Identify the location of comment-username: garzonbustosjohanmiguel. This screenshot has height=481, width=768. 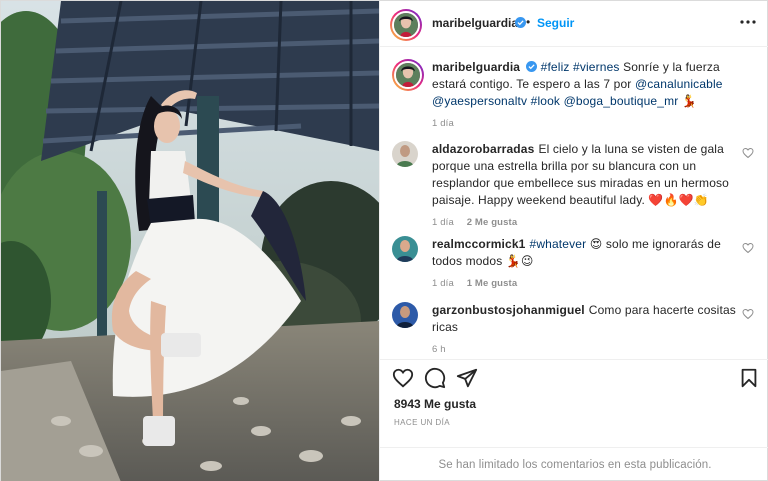
(508, 310).